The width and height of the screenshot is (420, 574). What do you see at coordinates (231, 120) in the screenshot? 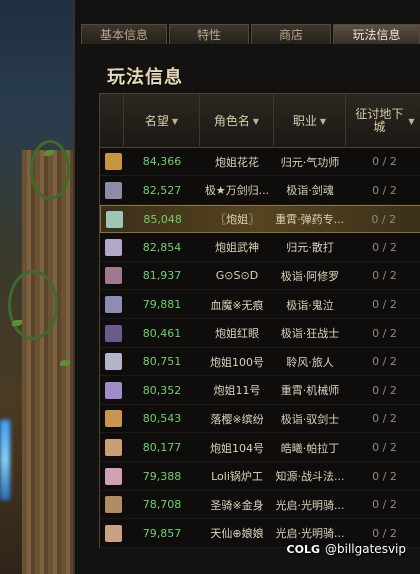
I see `header-character-name-label: 角色名` at bounding box center [231, 120].